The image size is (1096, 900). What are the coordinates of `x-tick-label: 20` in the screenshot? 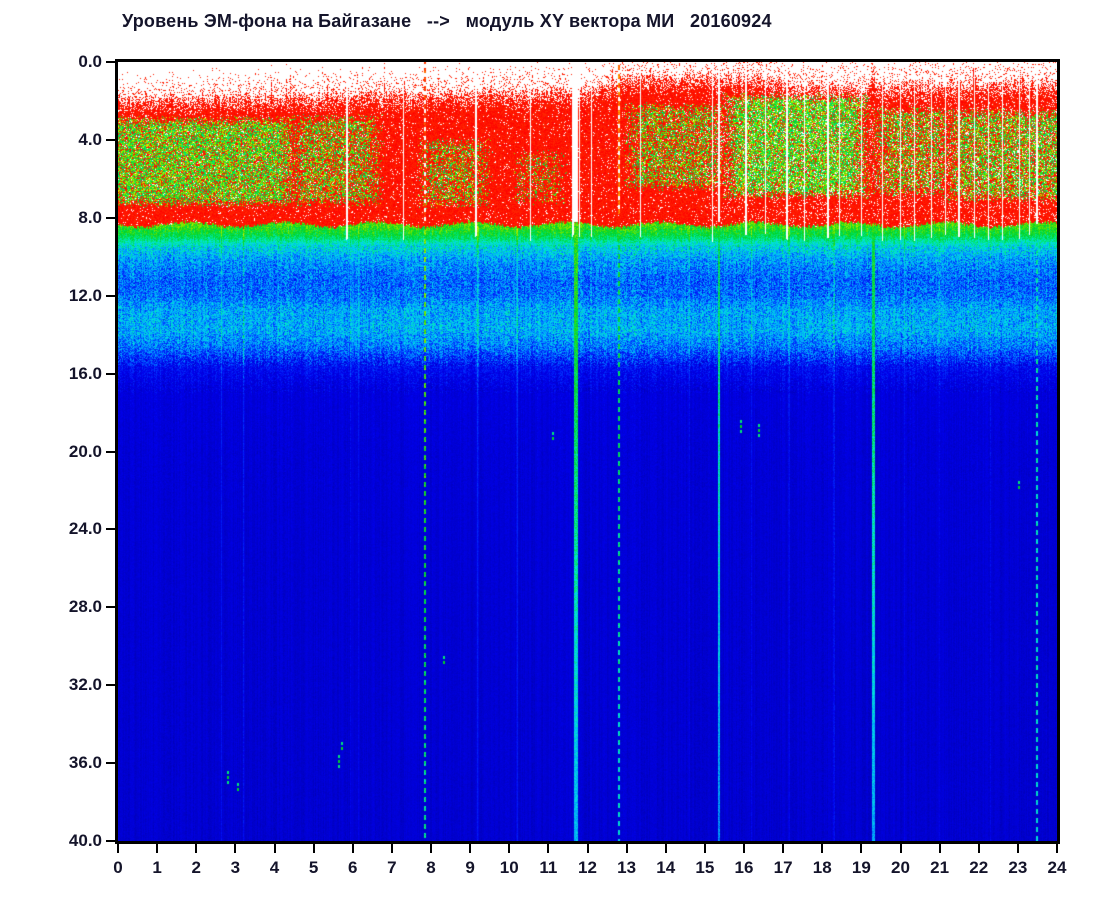 It's located at (900, 867).